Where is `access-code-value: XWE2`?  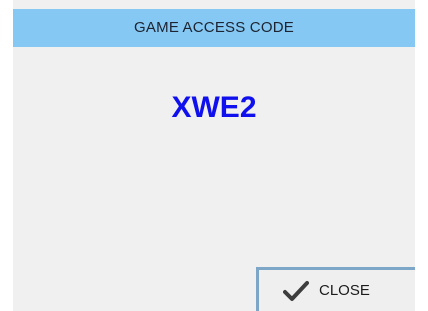 access-code-value: XWE2 is located at coordinates (214, 107).